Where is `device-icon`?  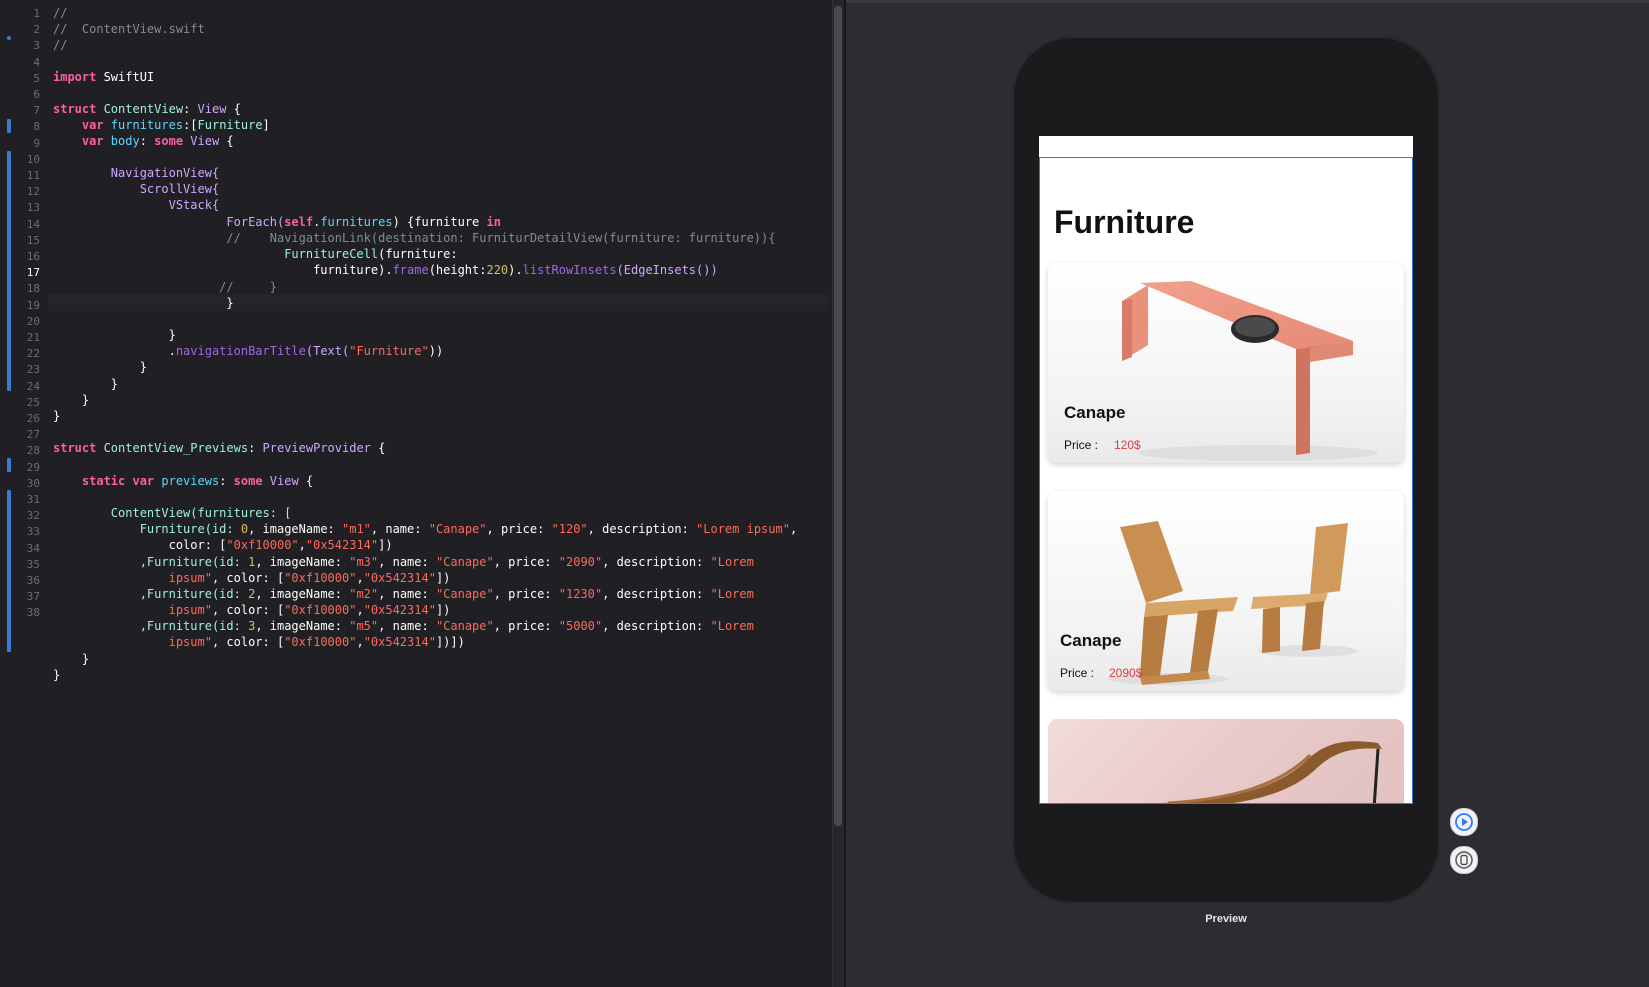
device-icon is located at coordinates (1464, 860).